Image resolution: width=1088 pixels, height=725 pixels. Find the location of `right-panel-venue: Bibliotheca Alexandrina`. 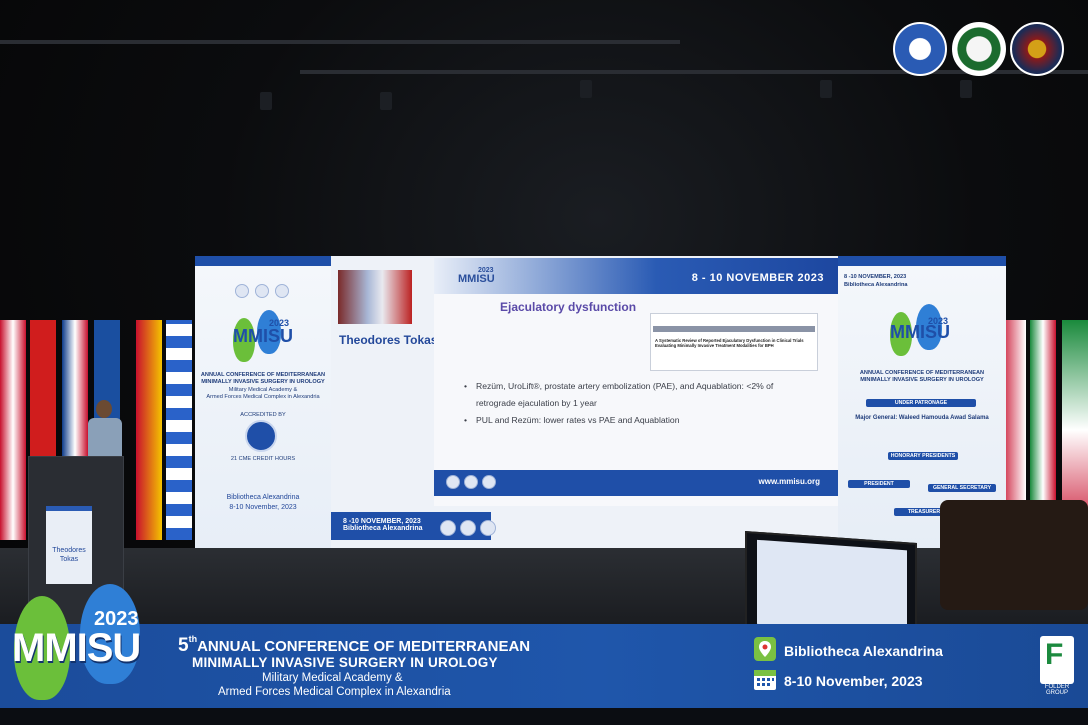

right-panel-venue: Bibliotheca Alexandrina is located at coordinates (876, 285).